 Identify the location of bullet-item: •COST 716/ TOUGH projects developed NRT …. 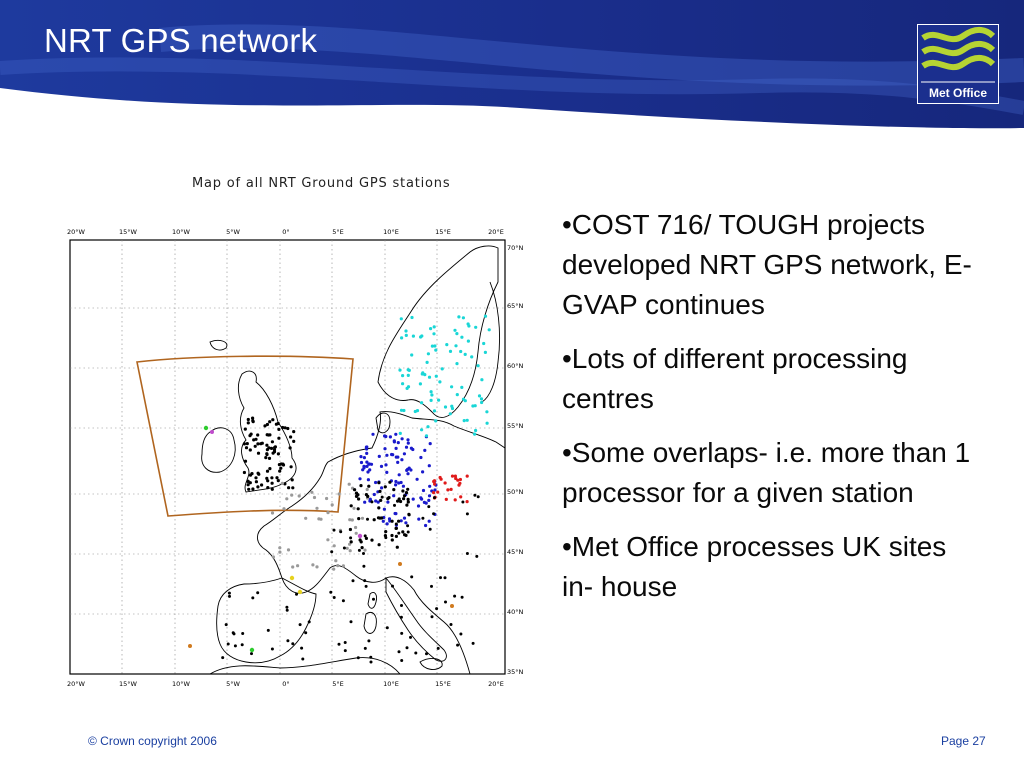
(767, 264).